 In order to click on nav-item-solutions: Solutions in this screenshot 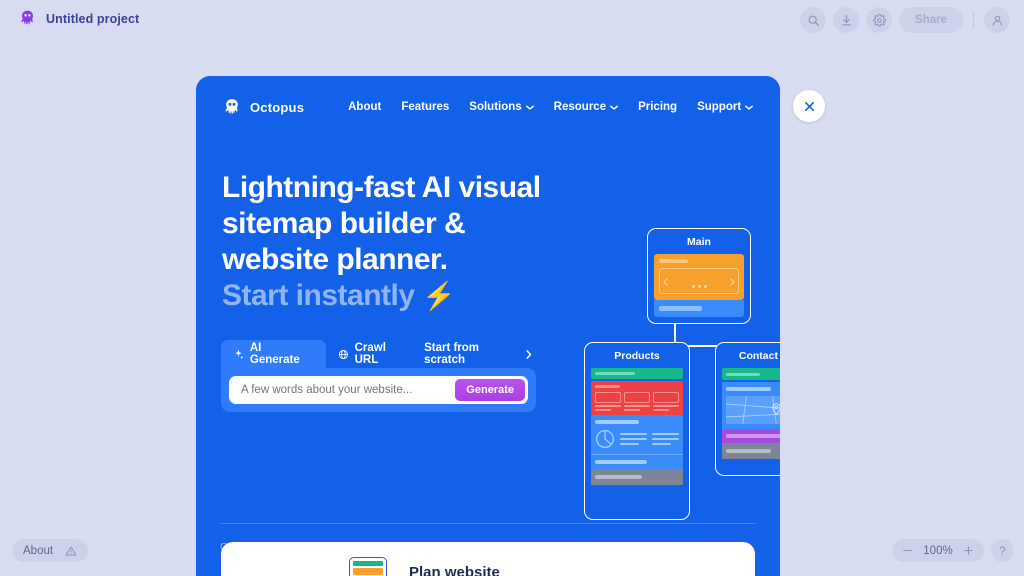, I will do `click(501, 107)`.